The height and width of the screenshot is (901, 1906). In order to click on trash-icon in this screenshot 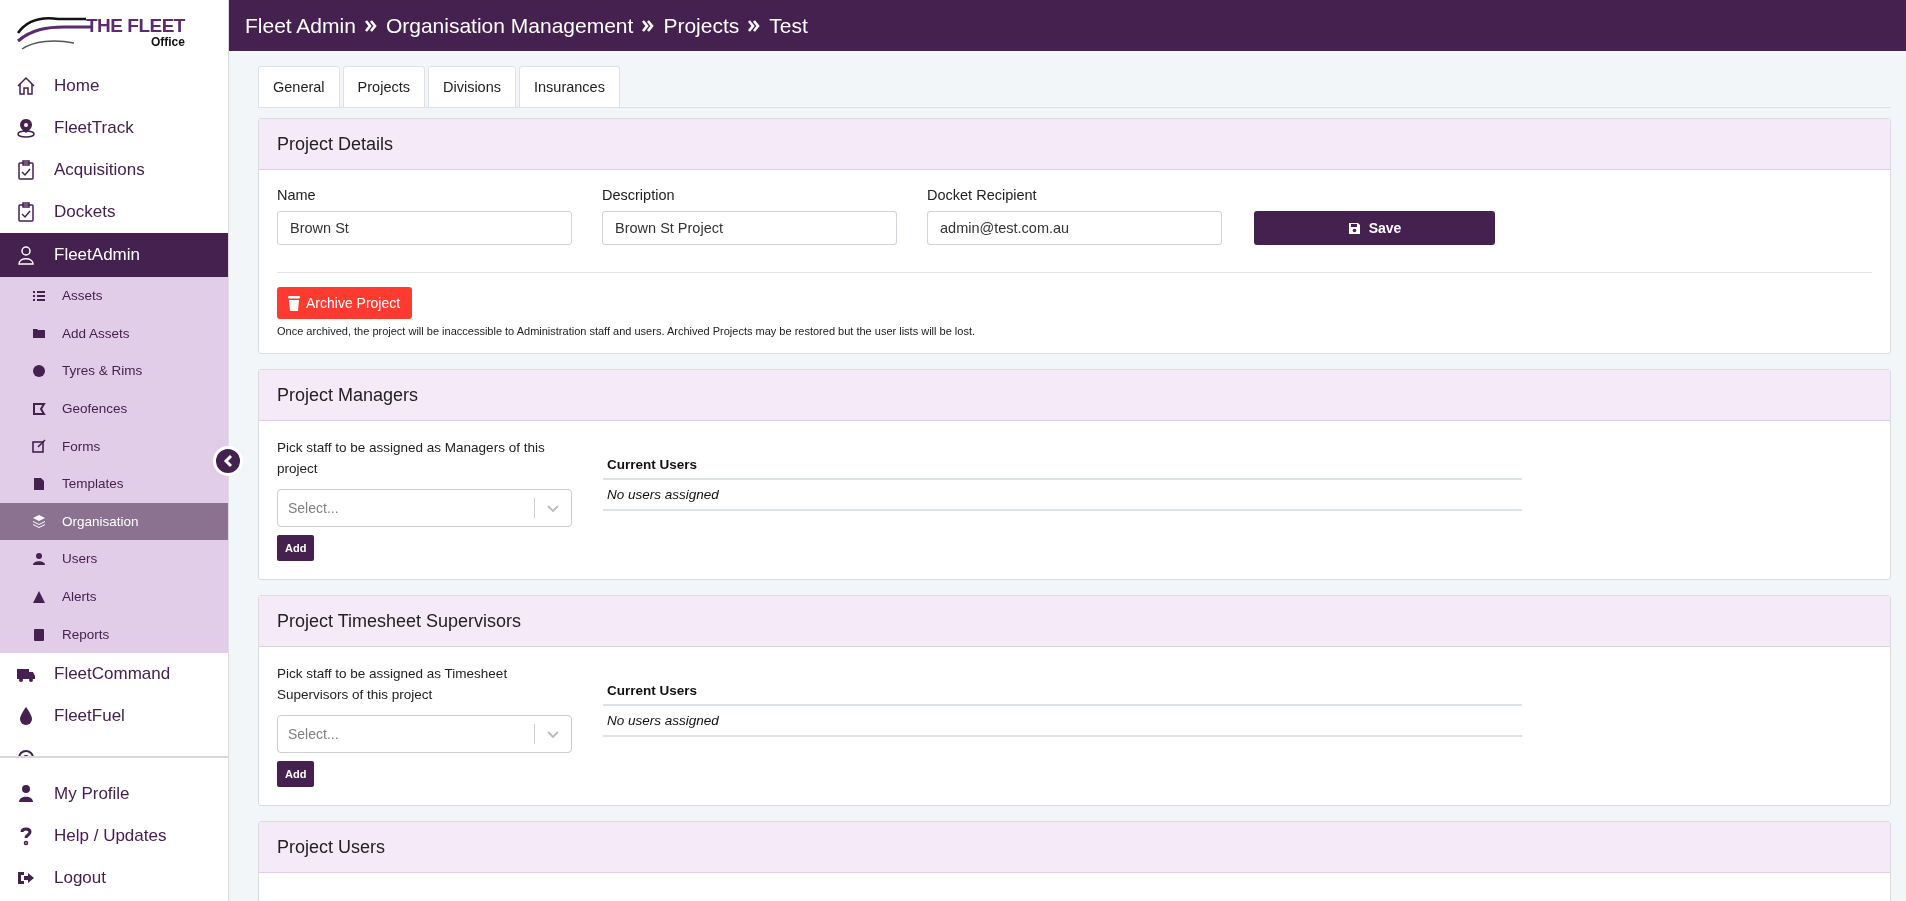, I will do `click(294, 303)`.